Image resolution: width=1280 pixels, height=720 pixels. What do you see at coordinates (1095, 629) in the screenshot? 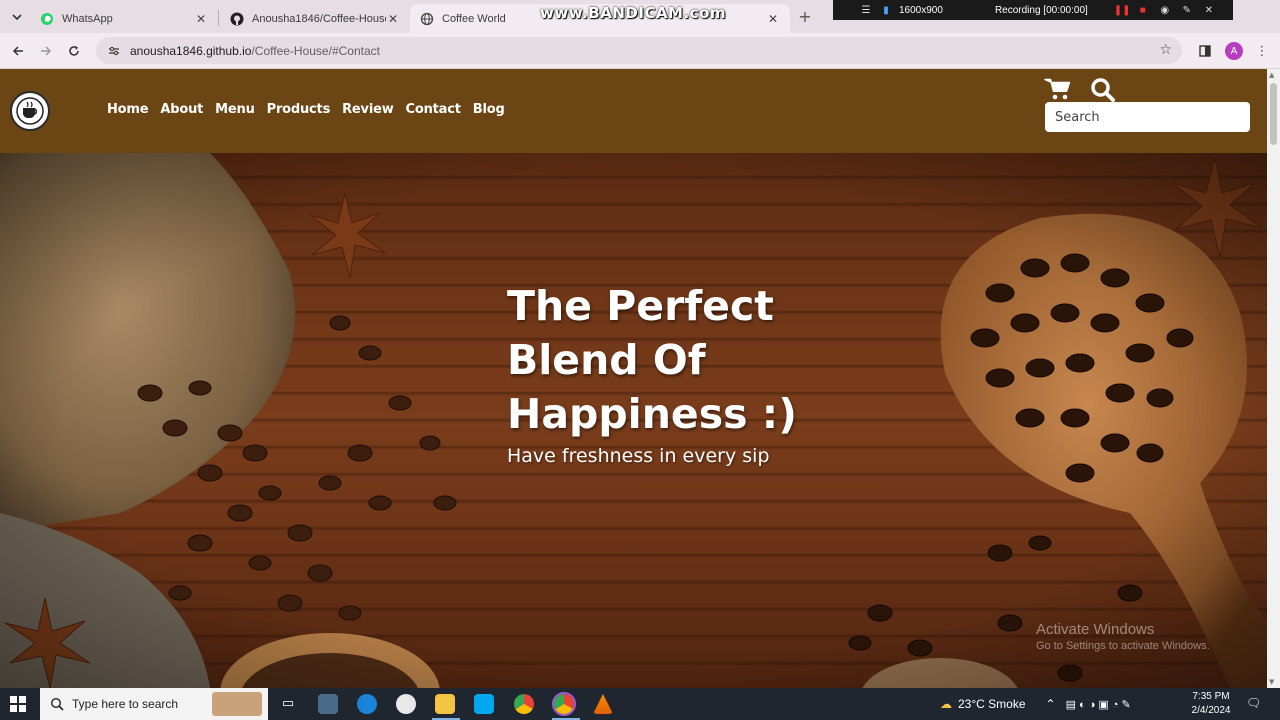
I see `watermark-line-1: Activate Windows` at bounding box center [1095, 629].